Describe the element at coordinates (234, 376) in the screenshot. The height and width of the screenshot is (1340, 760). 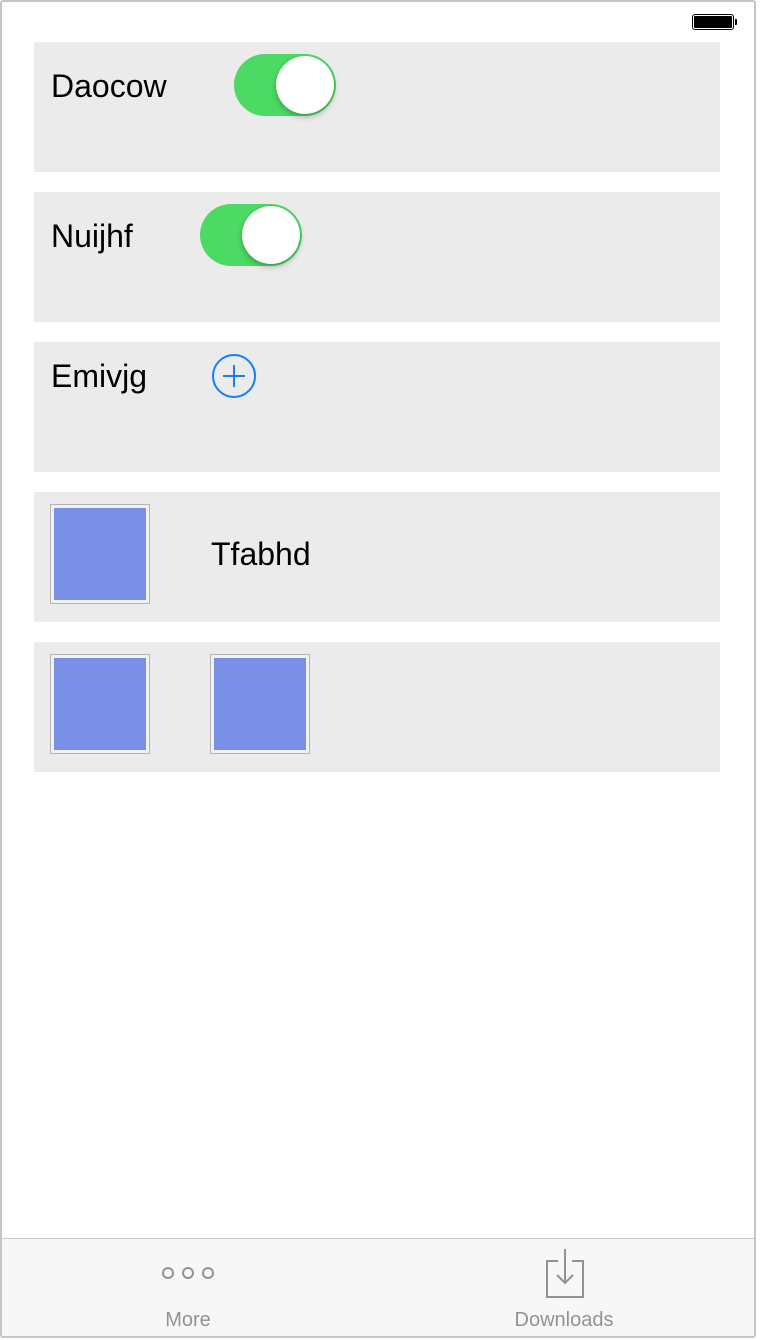
I see `plus-circle-icon` at that location.